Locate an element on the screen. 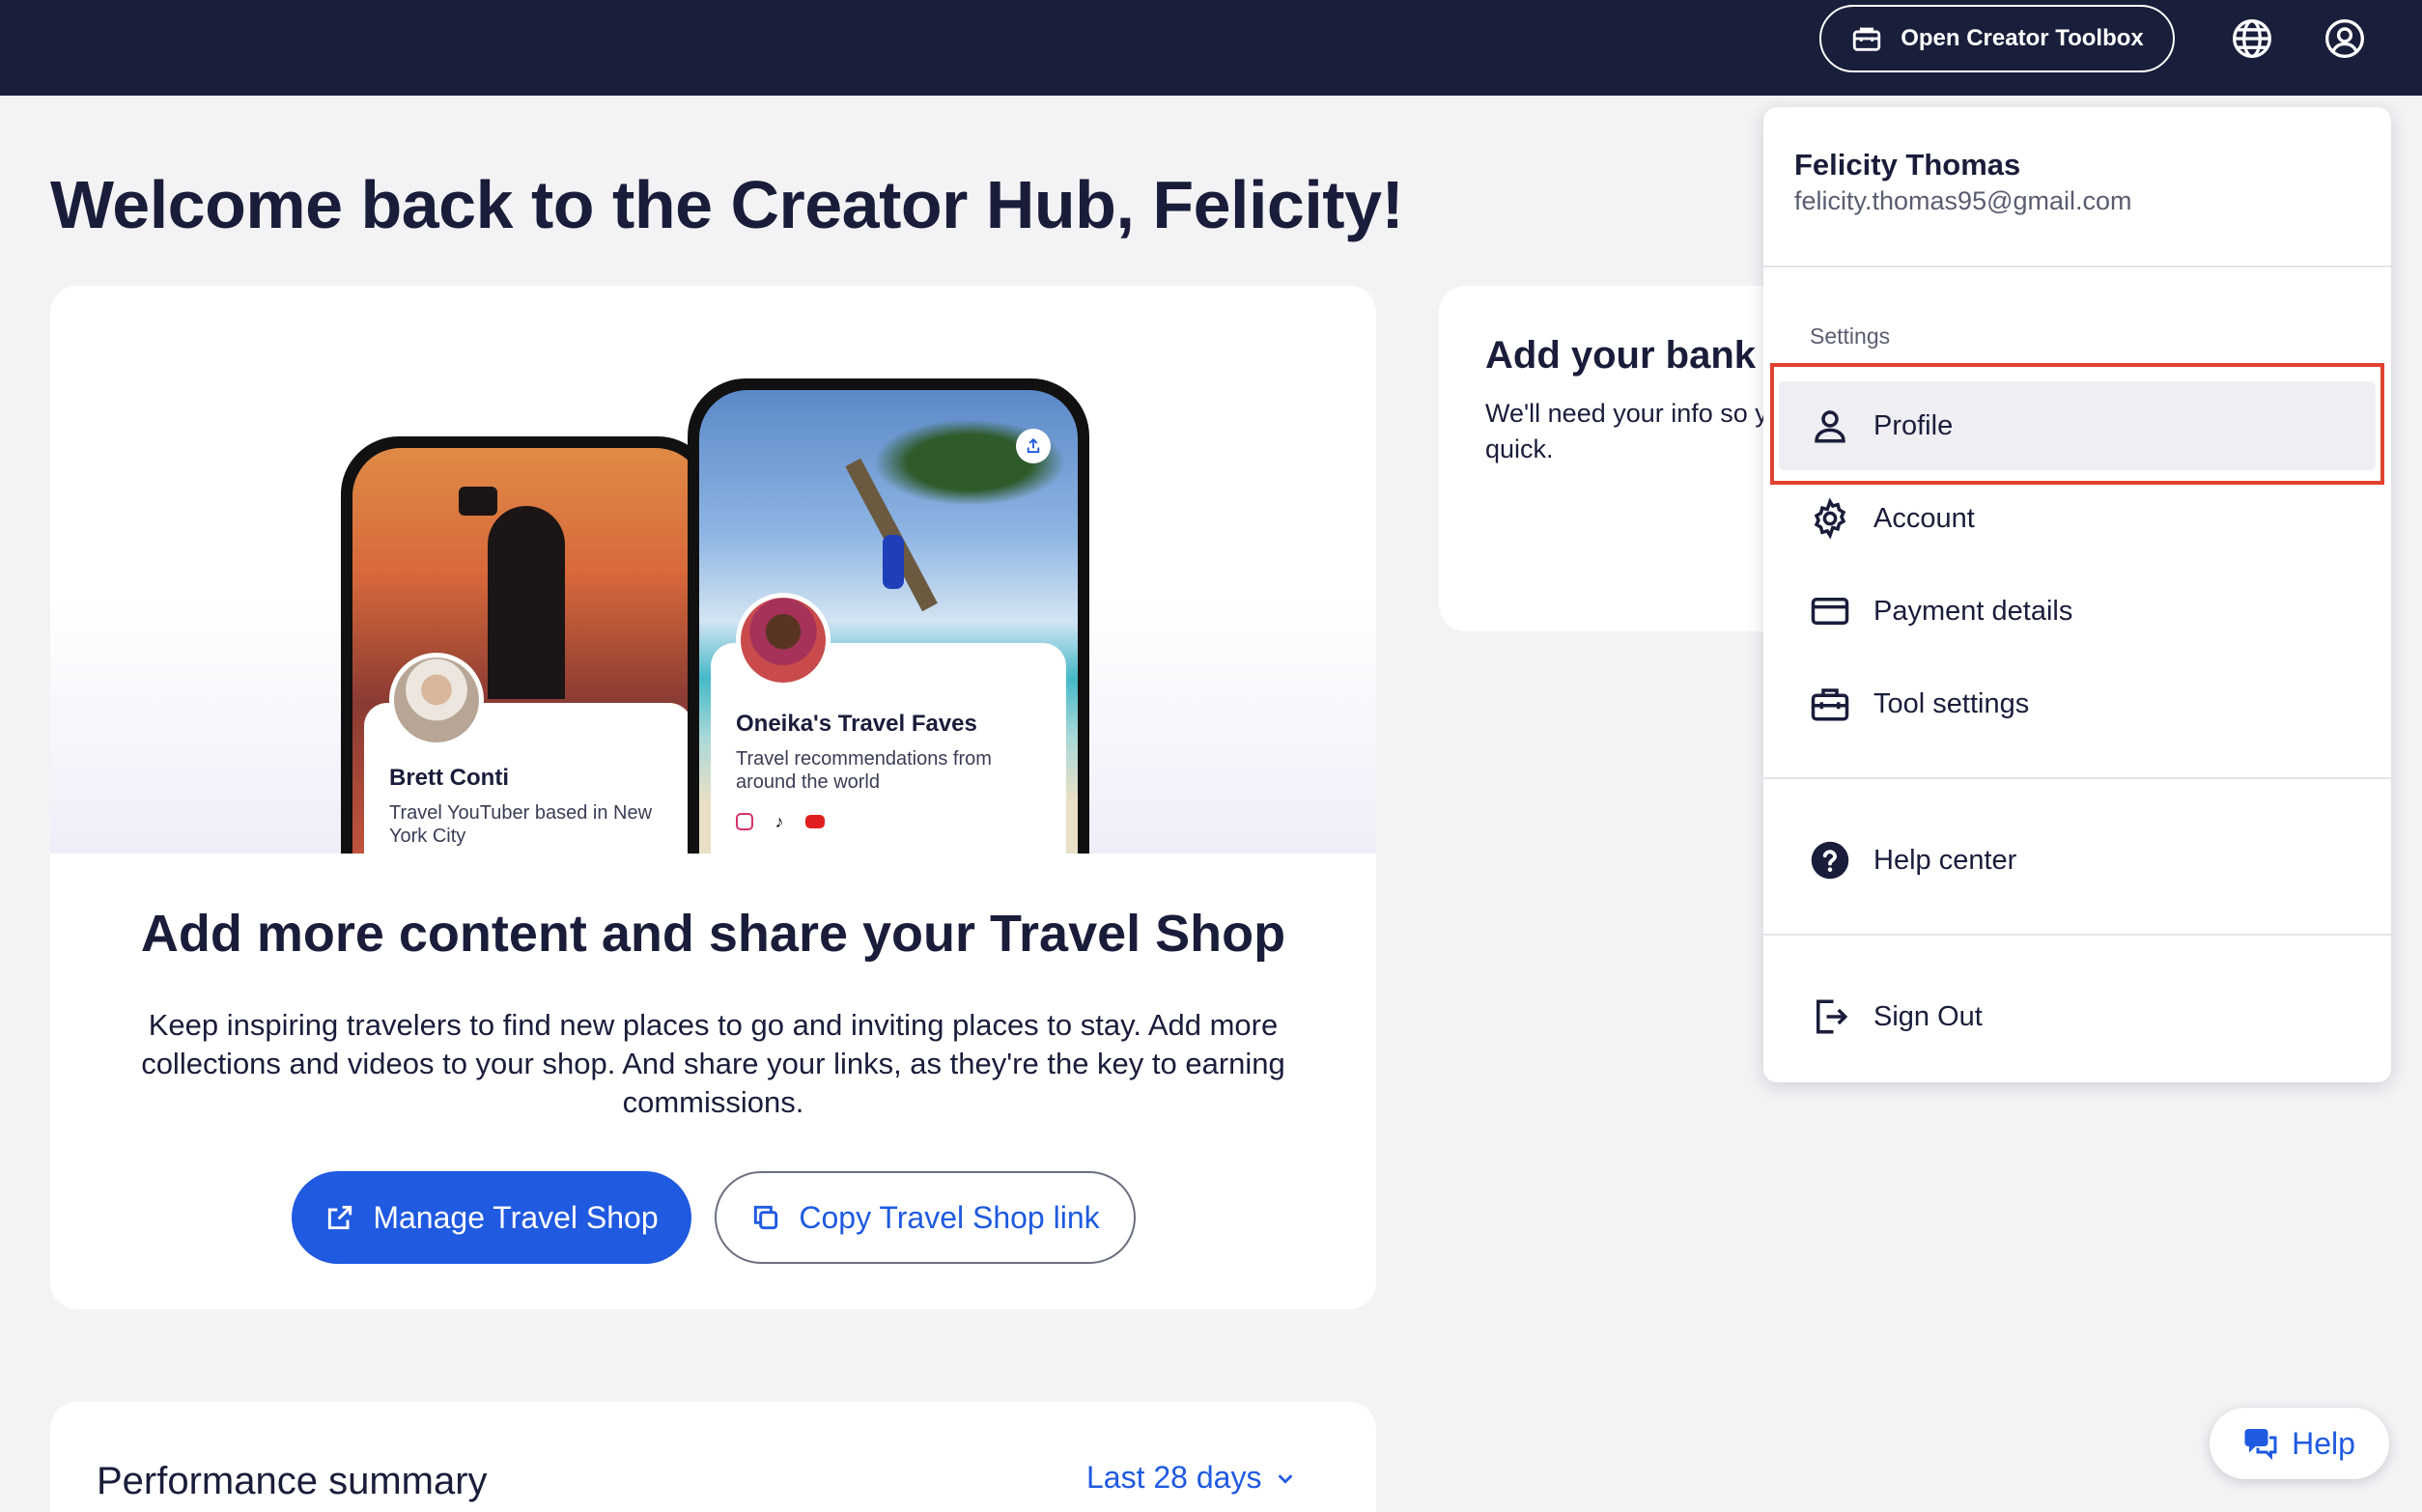  menu-item-label: Payment details is located at coordinates (1973, 611).